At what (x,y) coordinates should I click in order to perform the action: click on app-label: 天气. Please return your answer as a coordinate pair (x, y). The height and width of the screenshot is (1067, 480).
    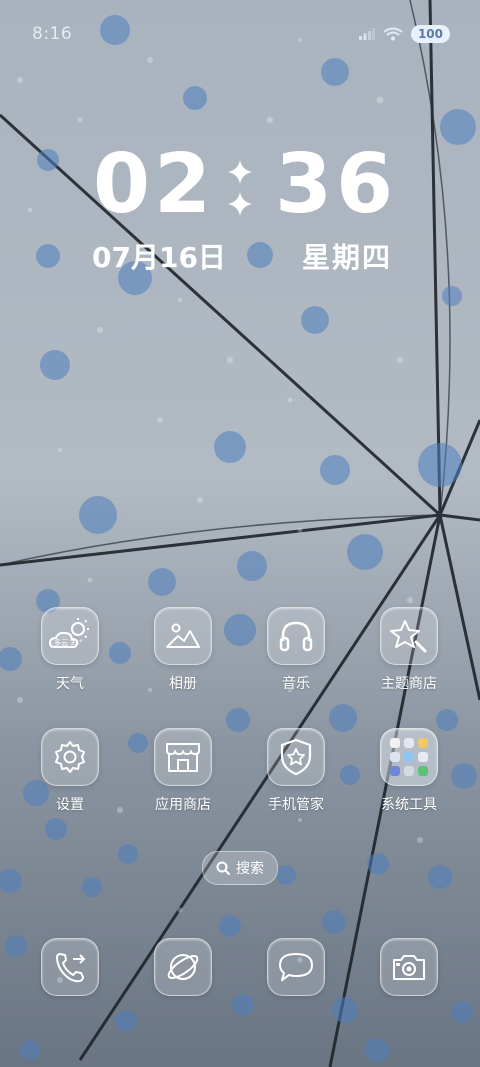
    Looking at the image, I should click on (70, 684).